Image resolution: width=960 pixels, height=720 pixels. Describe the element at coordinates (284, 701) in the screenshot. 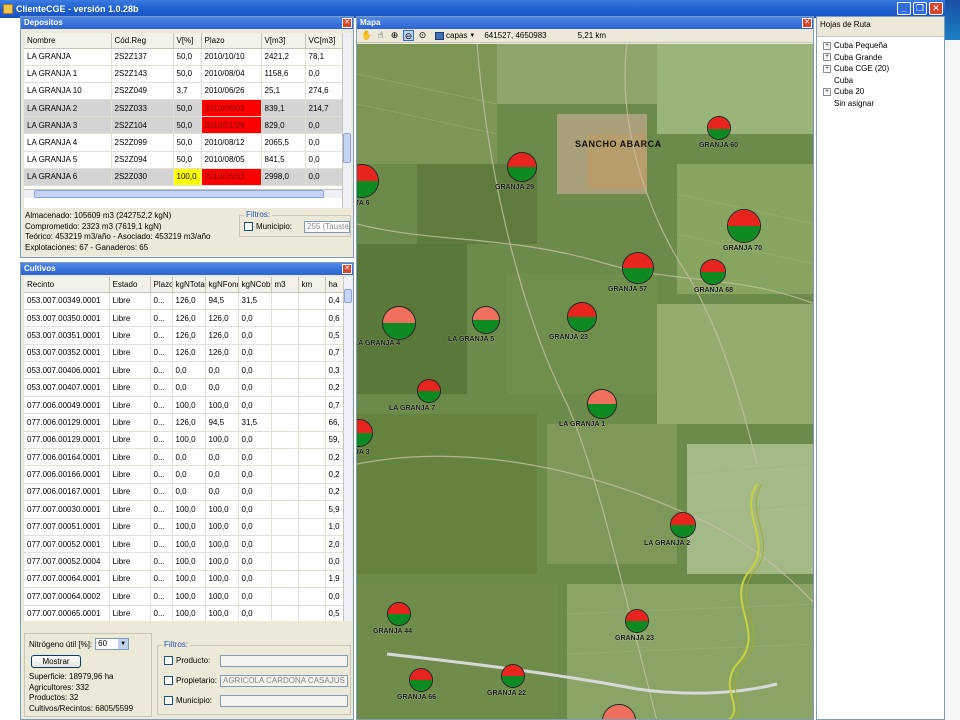

I see `cultivos-municipio-select` at that location.